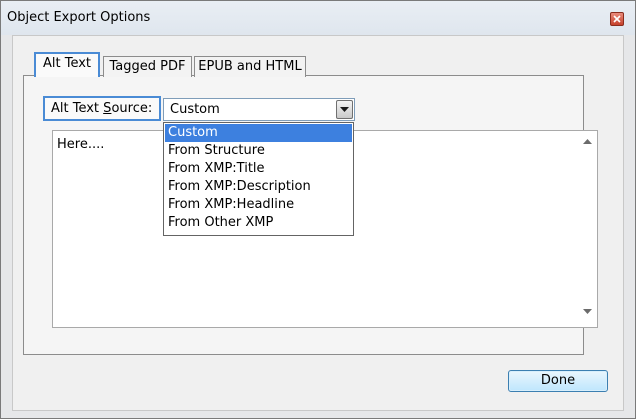 This screenshot has height=419, width=636. I want to click on select-value: Custom, so click(195, 109).